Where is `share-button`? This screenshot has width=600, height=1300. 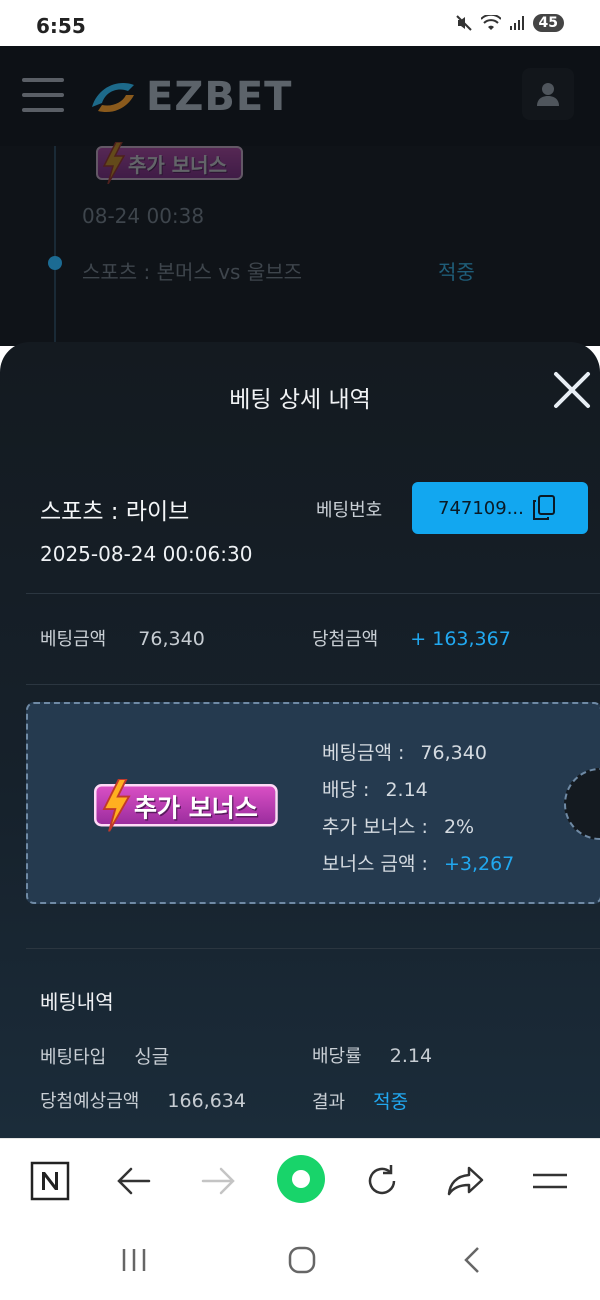 share-button is located at coordinates (466, 1181).